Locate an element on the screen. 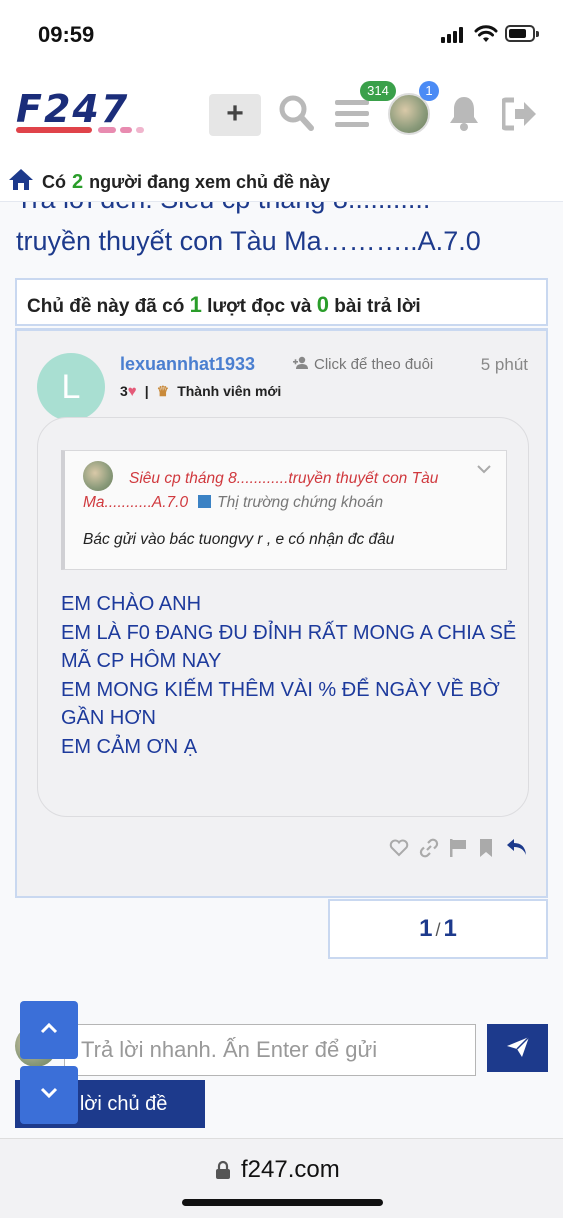 Image resolution: width=563 pixels, height=1218 pixels. url-text: f247.com is located at coordinates (290, 1169).